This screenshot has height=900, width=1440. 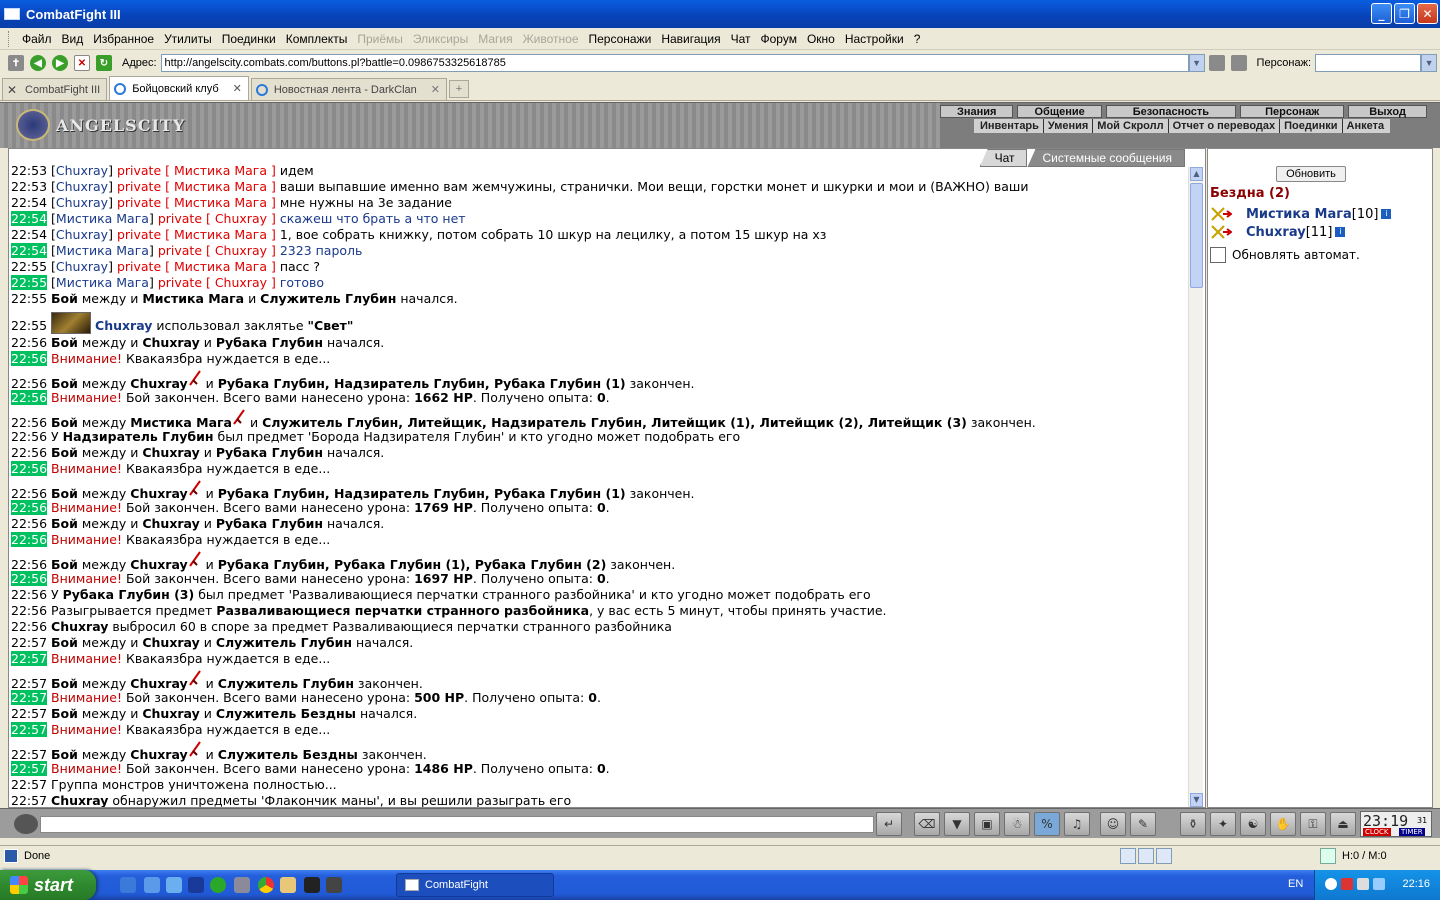 I want to click on nav-knowledge: Знания, so click(x=977, y=111).